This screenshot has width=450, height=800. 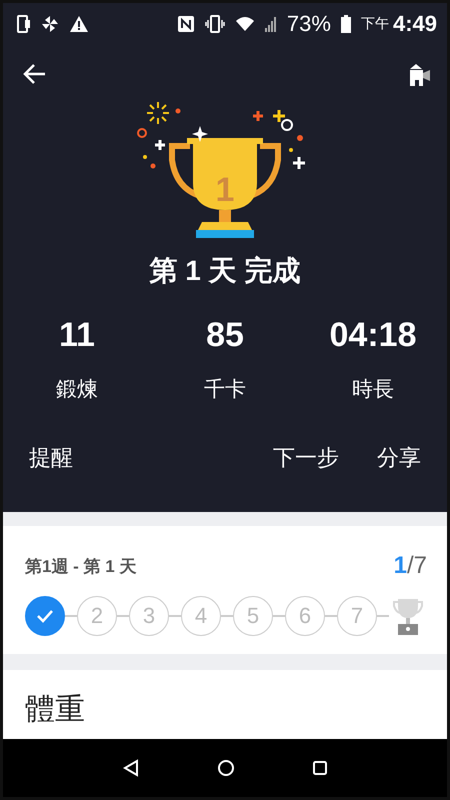 What do you see at coordinates (149, 616) in the screenshot?
I see `day-circle: 3` at bounding box center [149, 616].